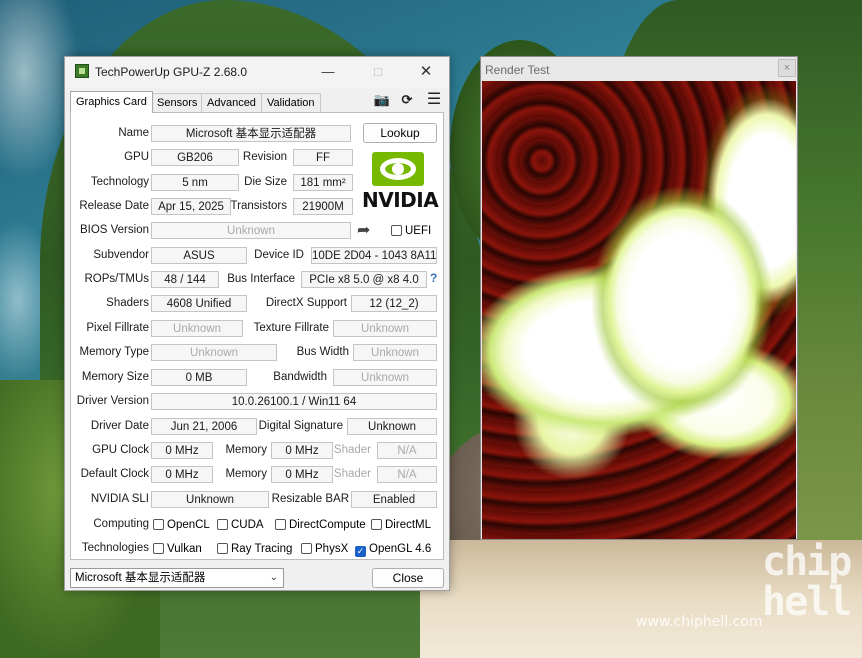 The image size is (862, 658). What do you see at coordinates (433, 278) in the screenshot?
I see `bus-interface-help-icon: ?` at bounding box center [433, 278].